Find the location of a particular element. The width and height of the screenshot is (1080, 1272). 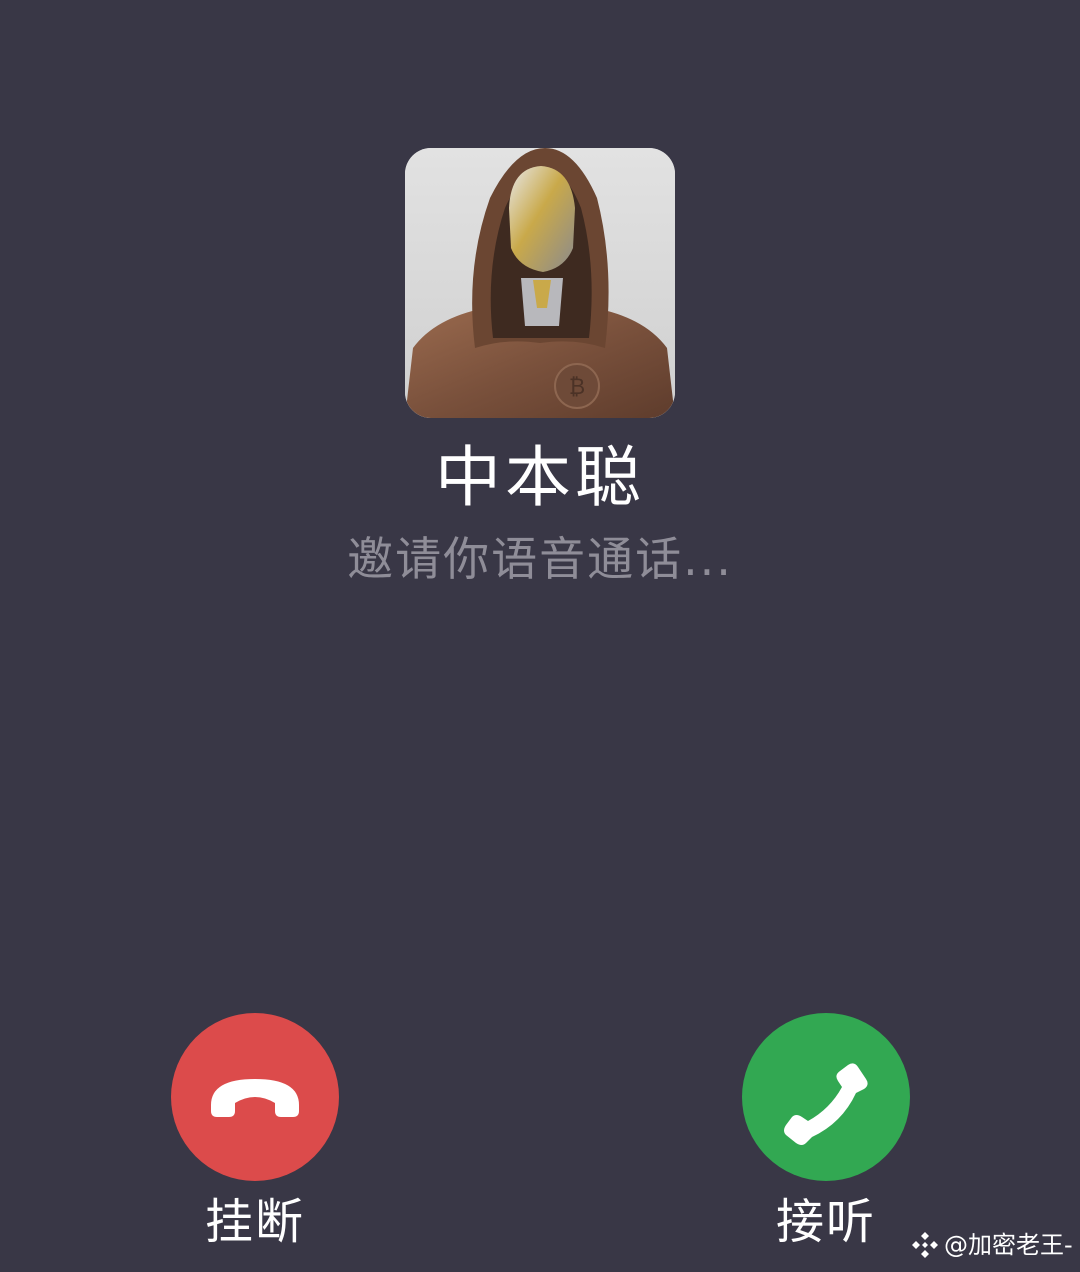

accept-label: 接听 is located at coordinates (825, 1222).